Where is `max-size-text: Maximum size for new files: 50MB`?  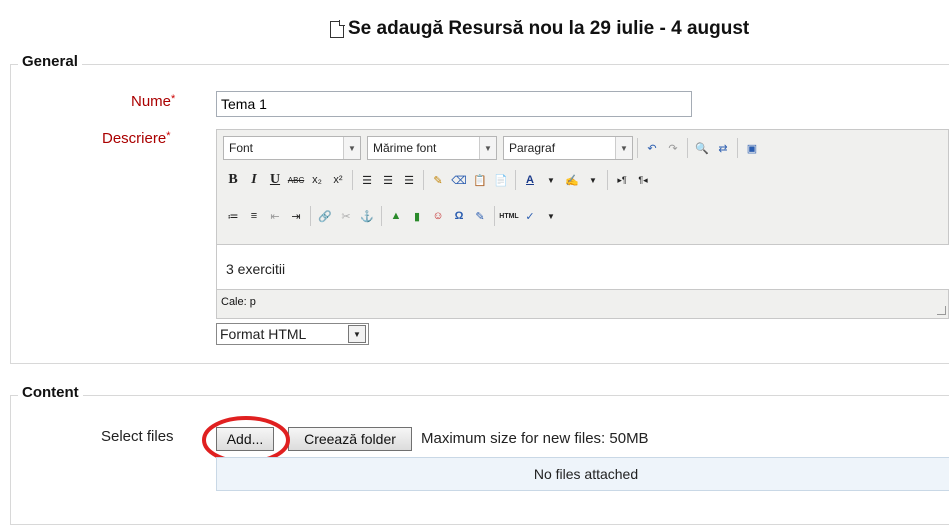 max-size-text: Maximum size for new files: 50MB is located at coordinates (535, 438).